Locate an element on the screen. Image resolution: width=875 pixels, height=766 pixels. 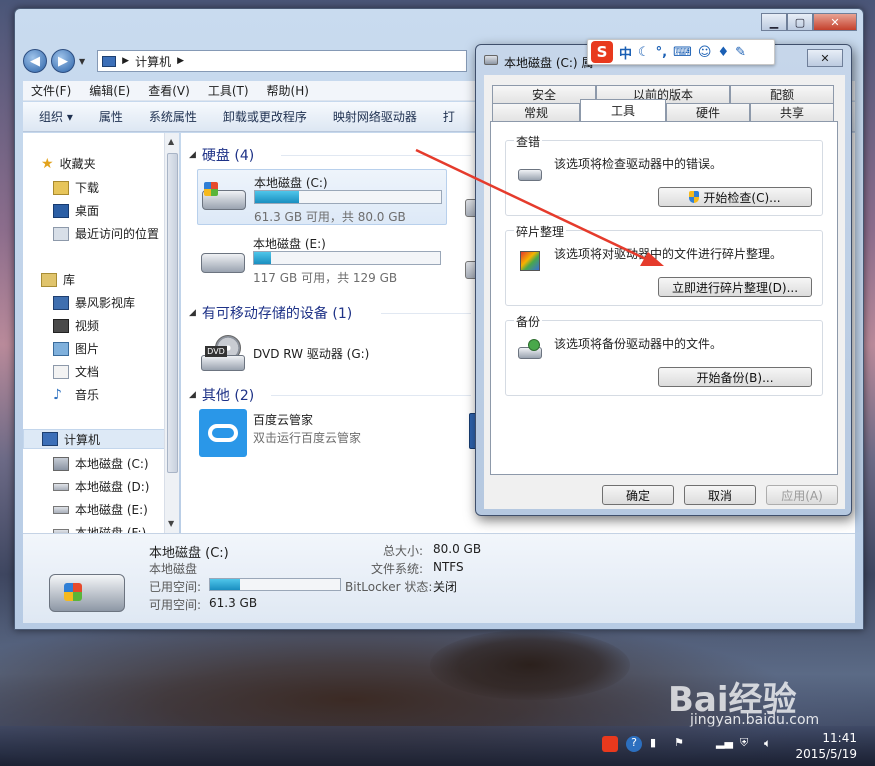
sogou-tray-icon is located at coordinates (610, 744).